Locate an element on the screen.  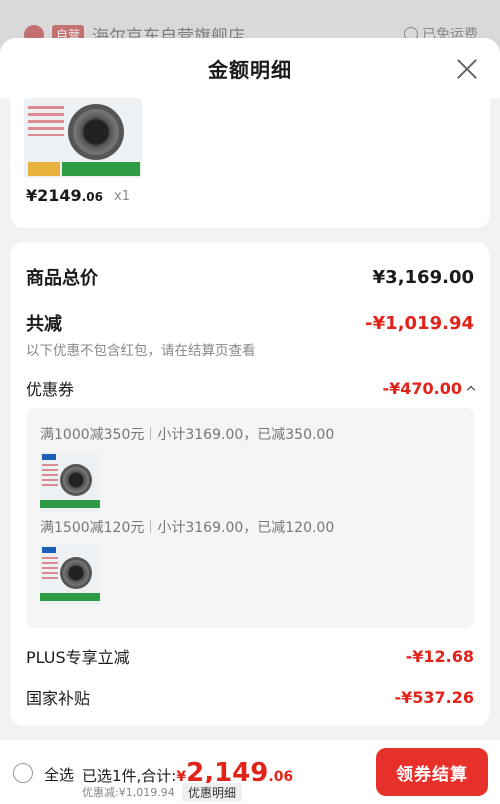
coupon-item-1-thumbnail is located at coordinates (70, 482).